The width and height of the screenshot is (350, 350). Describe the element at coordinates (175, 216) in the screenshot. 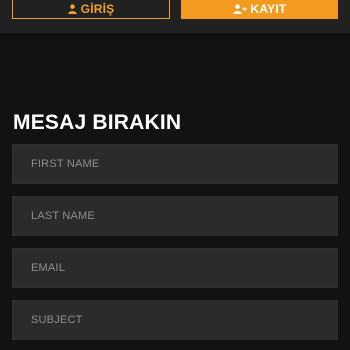

I see `last-name-input` at that location.